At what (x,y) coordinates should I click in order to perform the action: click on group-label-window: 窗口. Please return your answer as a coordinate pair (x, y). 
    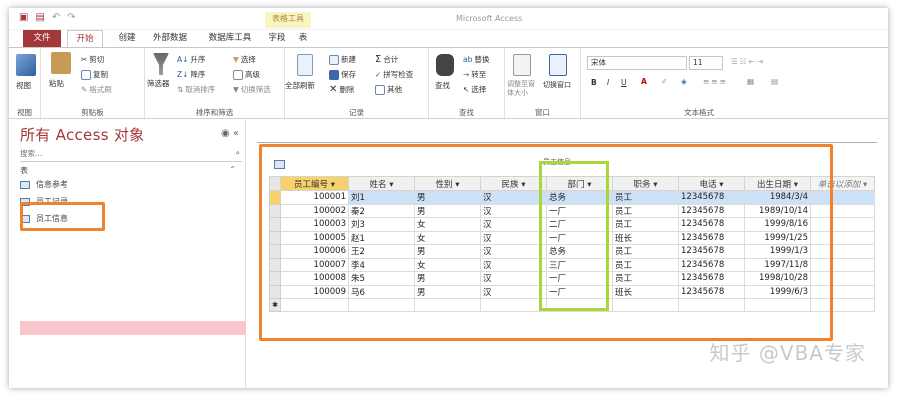
    Looking at the image, I should click on (542, 112).